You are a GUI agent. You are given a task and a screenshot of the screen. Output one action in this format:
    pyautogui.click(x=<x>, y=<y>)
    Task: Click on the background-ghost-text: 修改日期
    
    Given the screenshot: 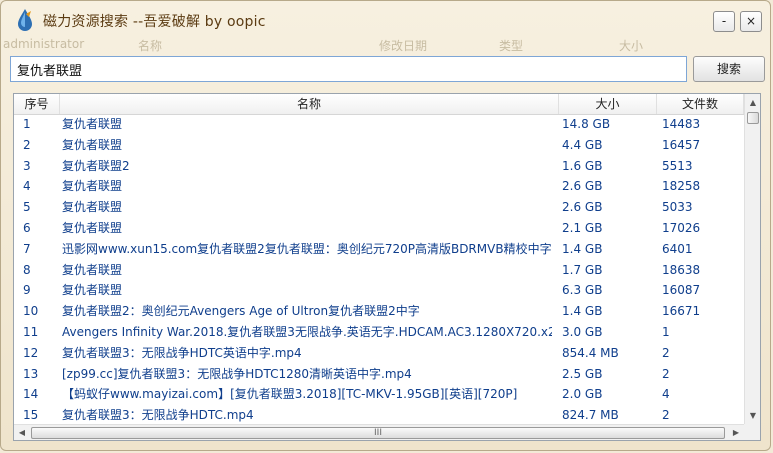 What is the action you would take?
    pyautogui.click(x=403, y=46)
    